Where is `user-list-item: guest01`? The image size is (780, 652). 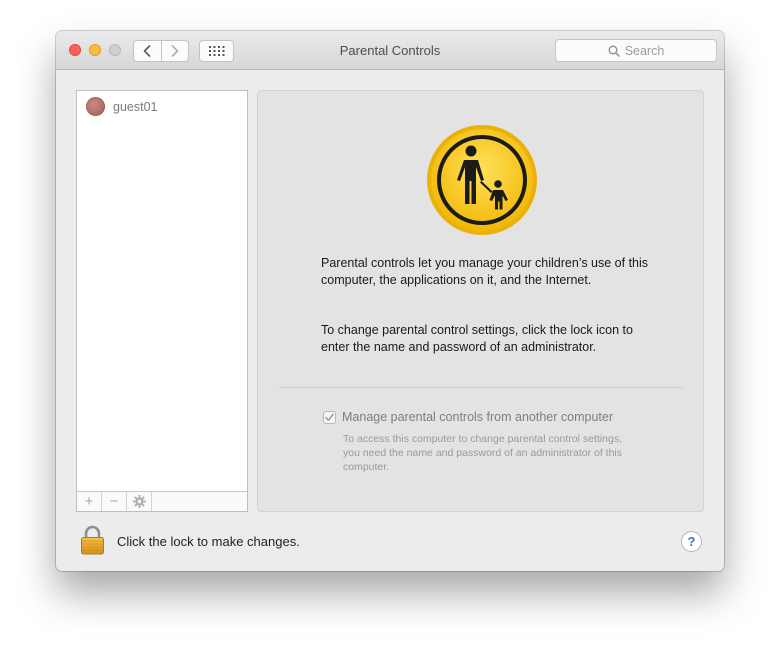 user-list-item: guest01 is located at coordinates (121, 106).